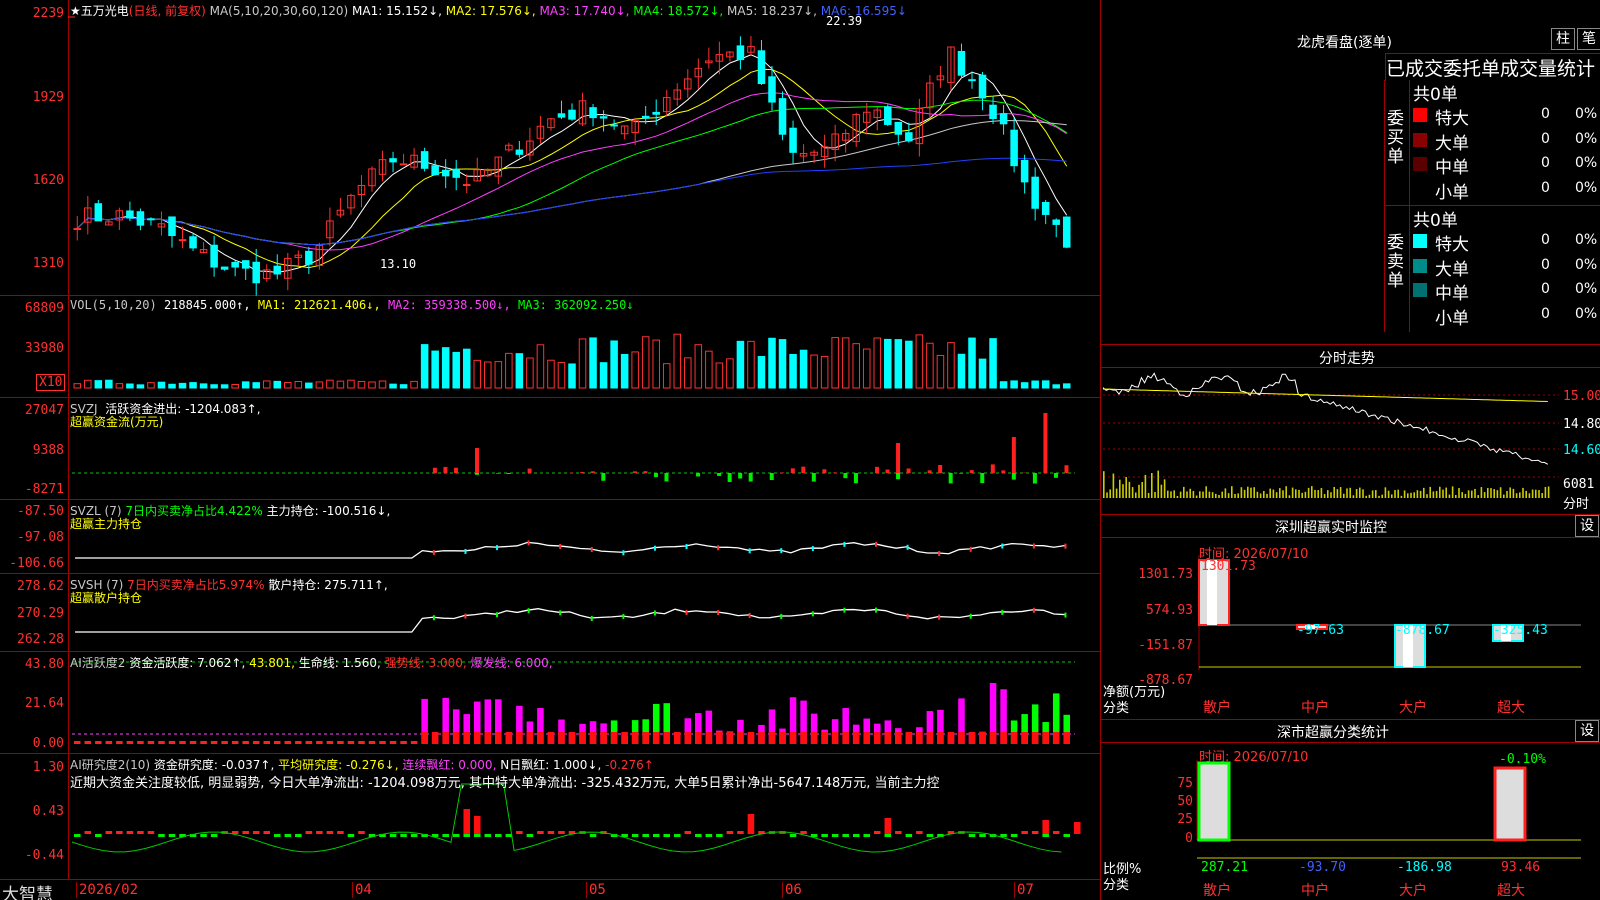  What do you see at coordinates (207, 305) in the screenshot?
I see `vol-value: 218845.000↑,` at bounding box center [207, 305].